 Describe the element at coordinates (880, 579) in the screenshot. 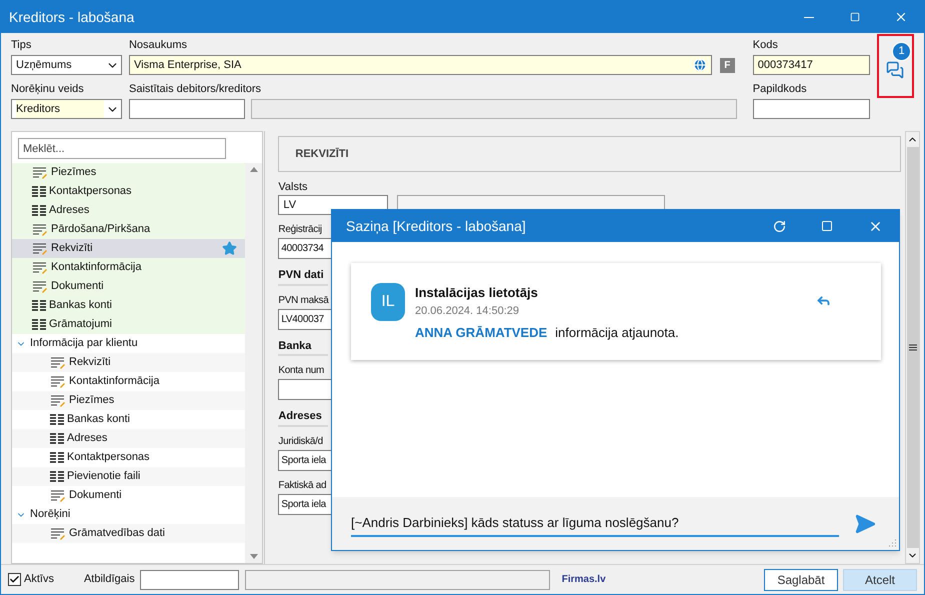

I see `cancel-button: Atcelt` at that location.